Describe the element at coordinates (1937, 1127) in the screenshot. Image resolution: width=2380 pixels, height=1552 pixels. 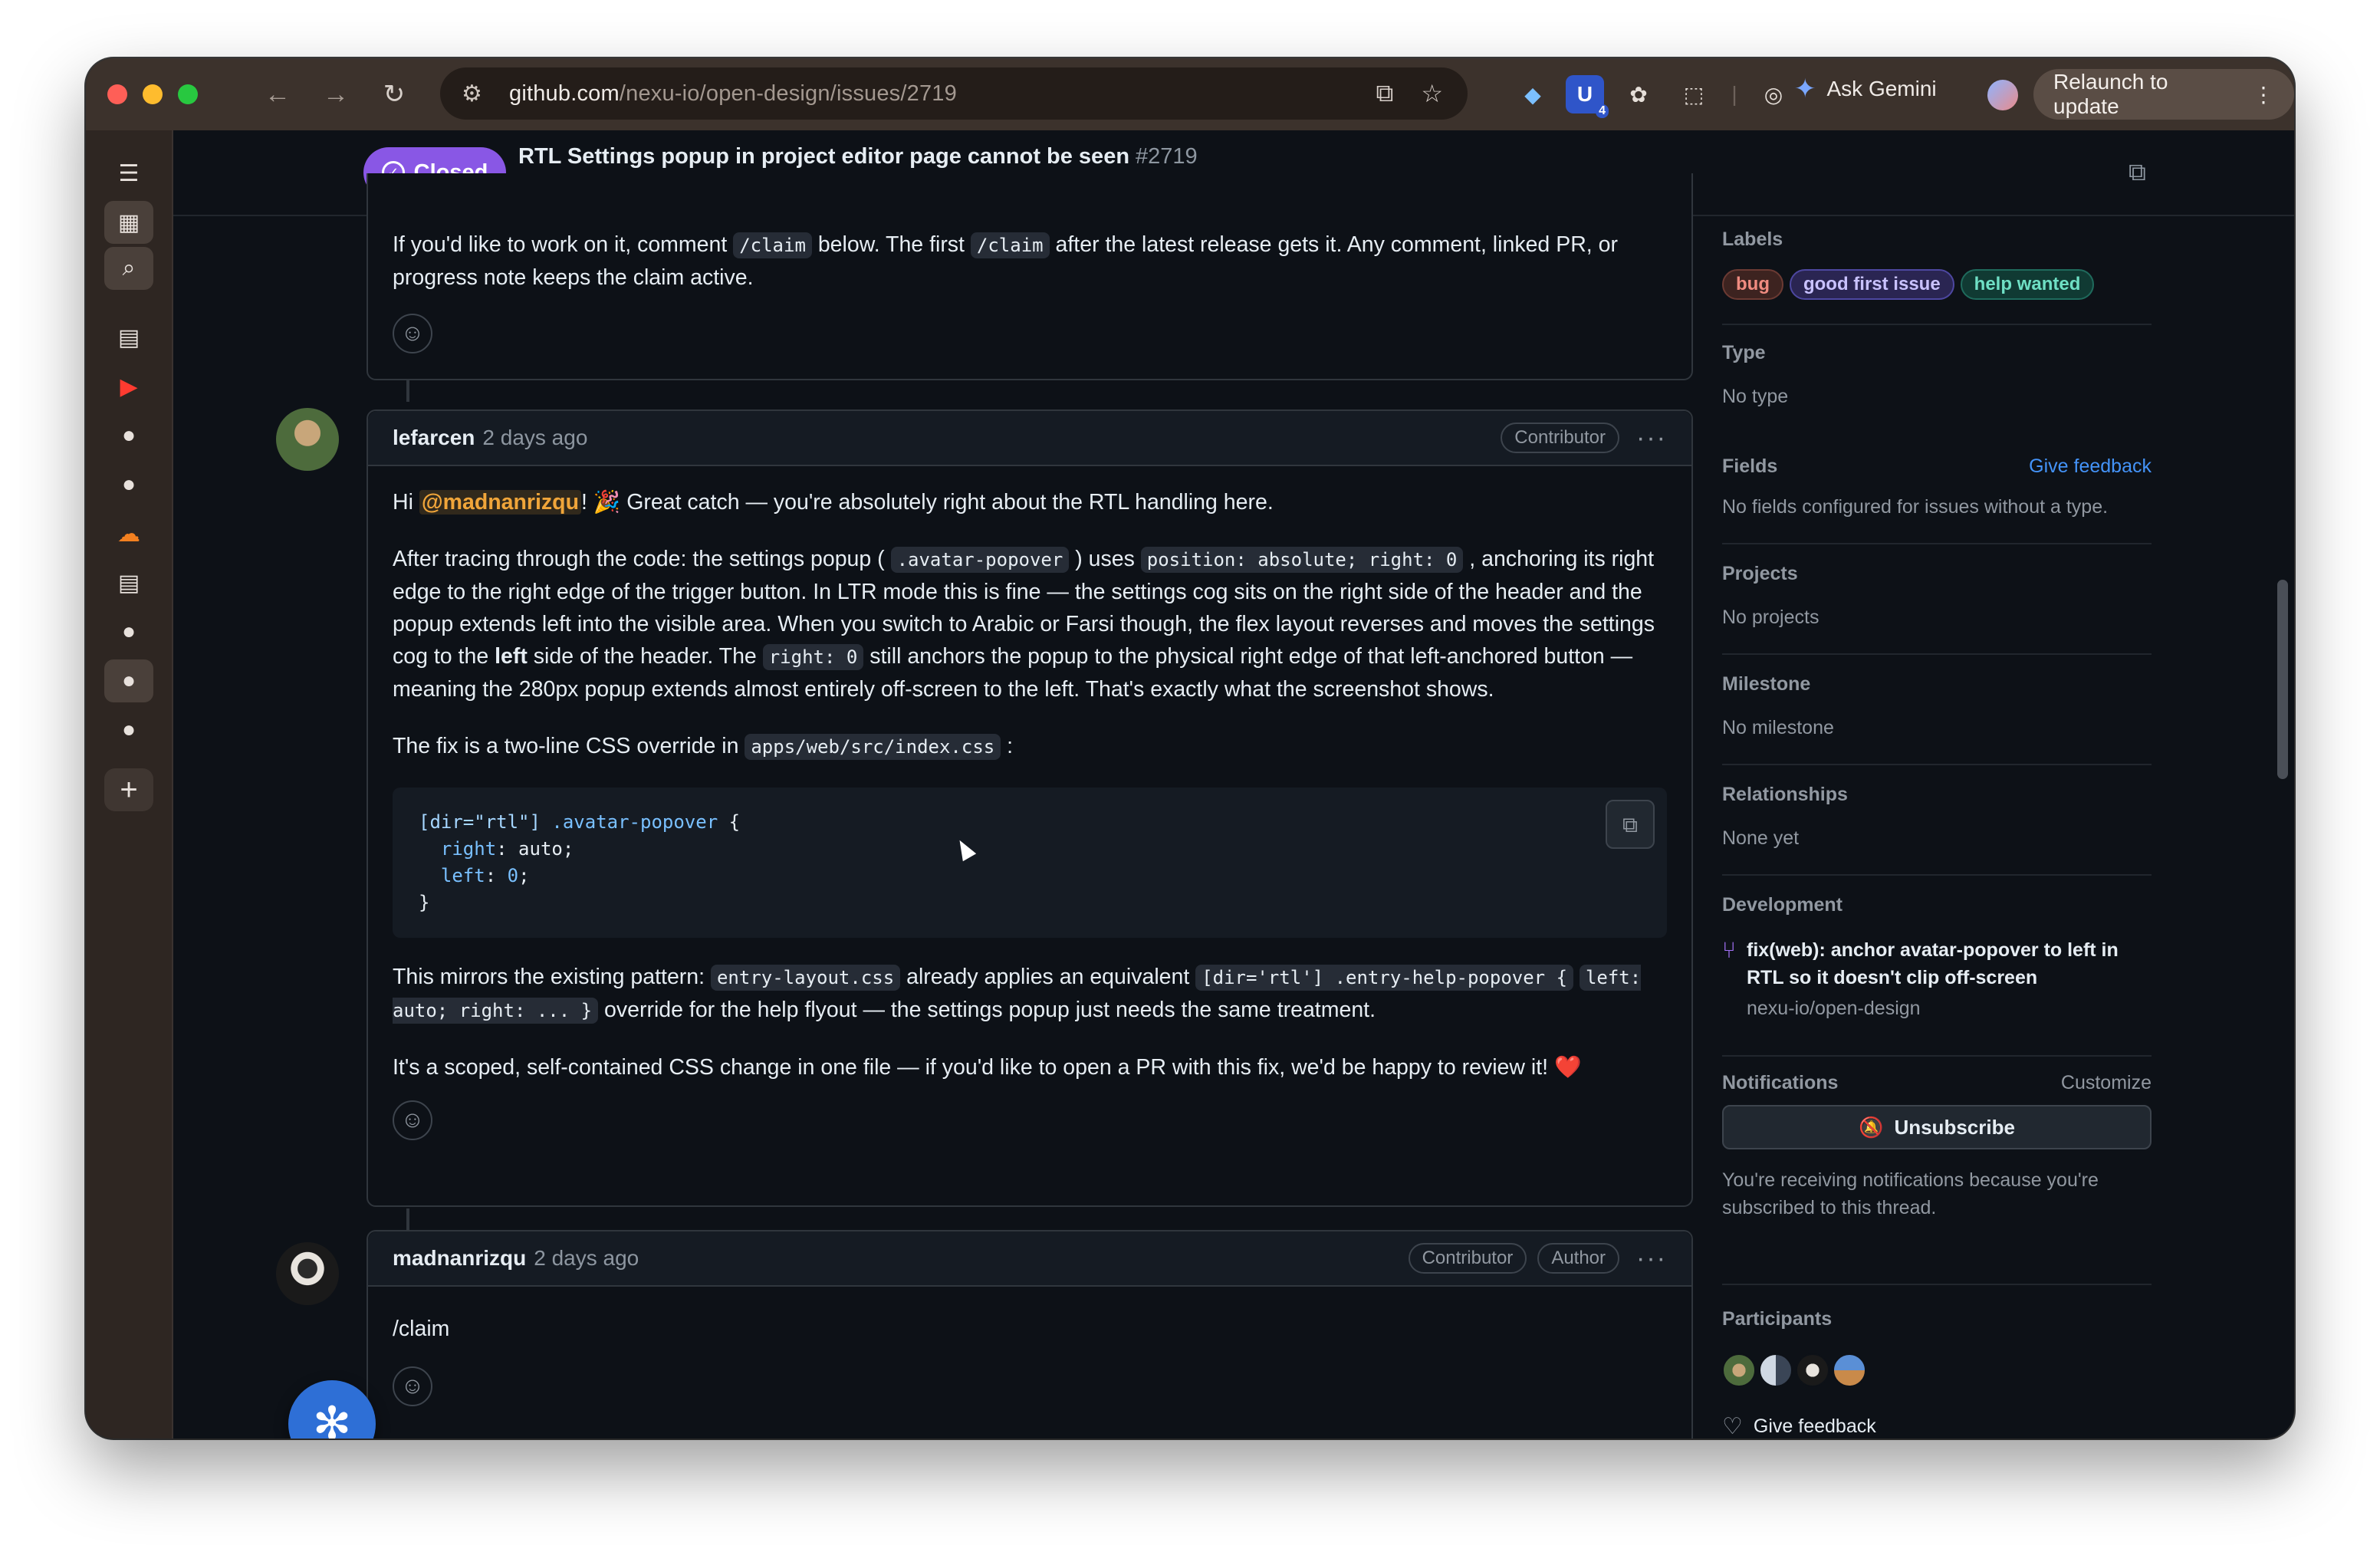
I see `unsubscribe-button: 🔕 Unsubscribe` at that location.